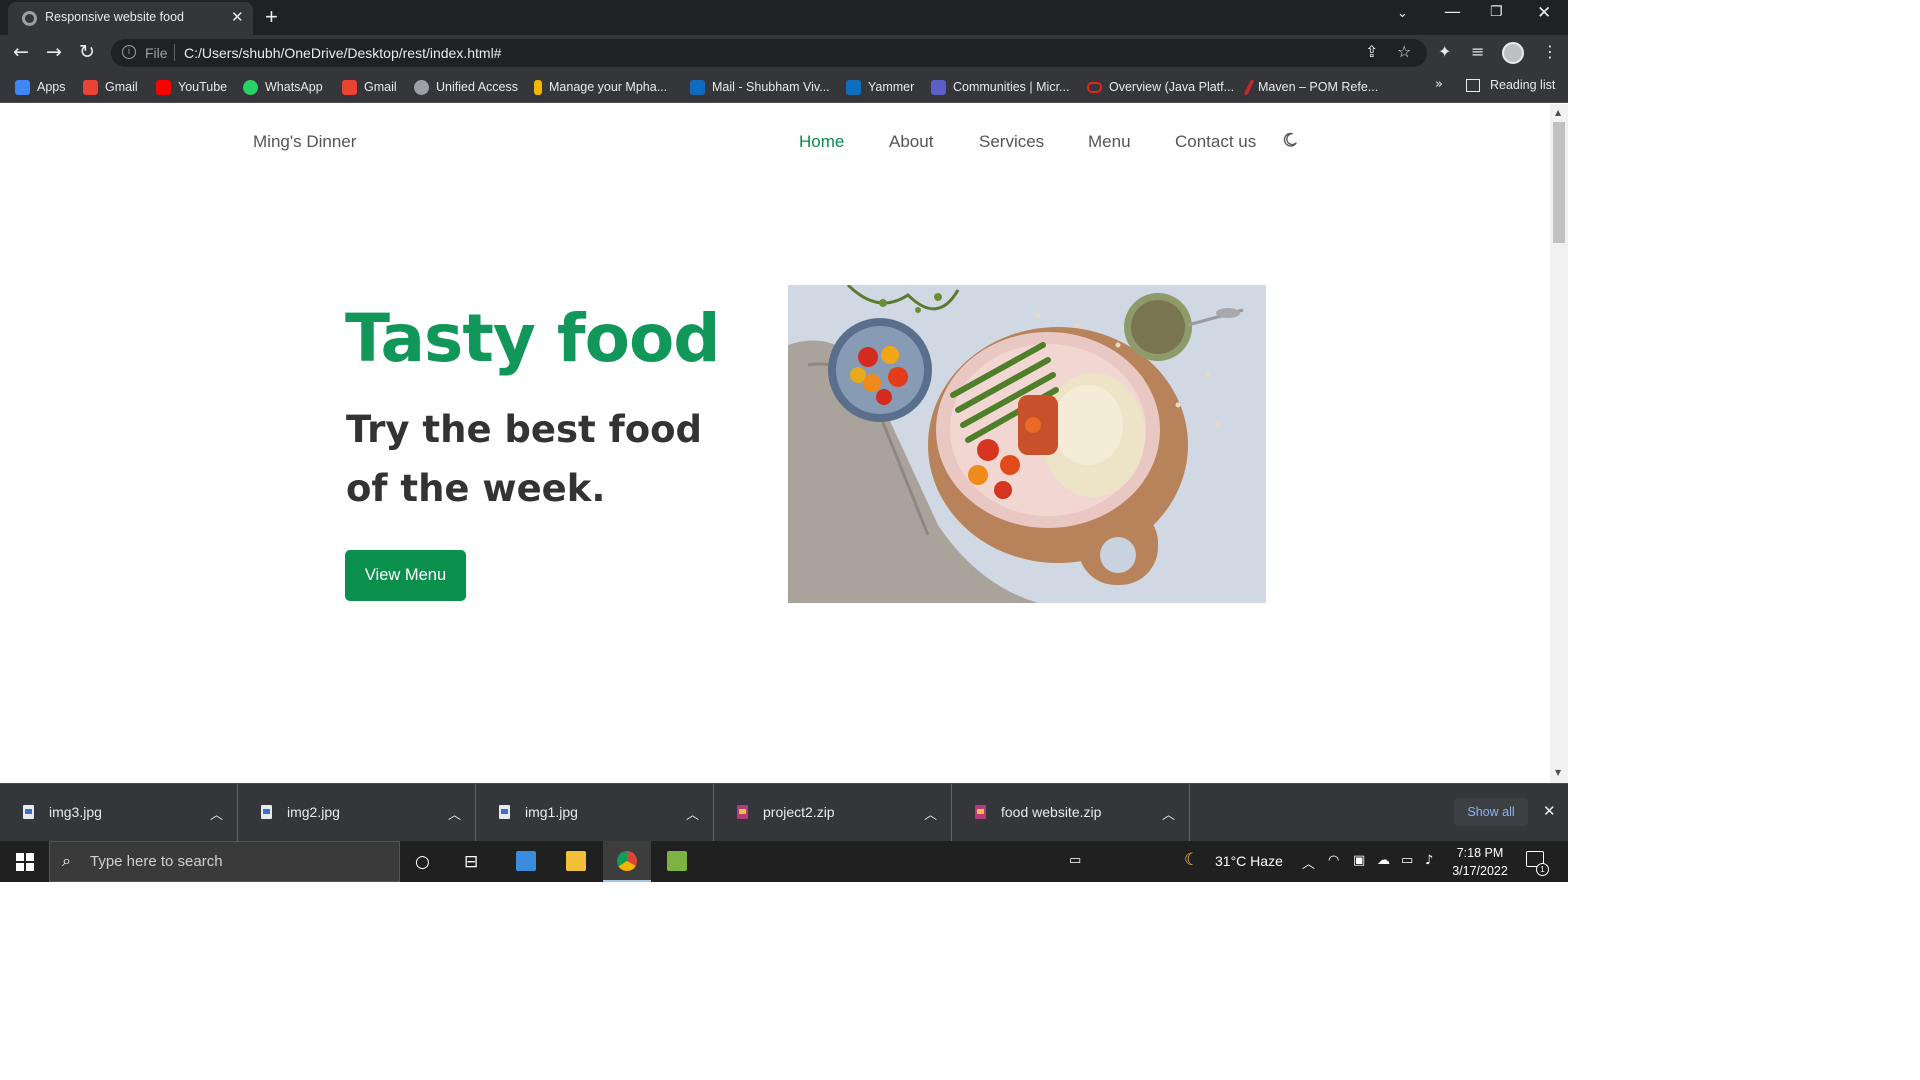 The width and height of the screenshot is (1920, 1080). I want to click on gmail-icon, so click(349, 87).